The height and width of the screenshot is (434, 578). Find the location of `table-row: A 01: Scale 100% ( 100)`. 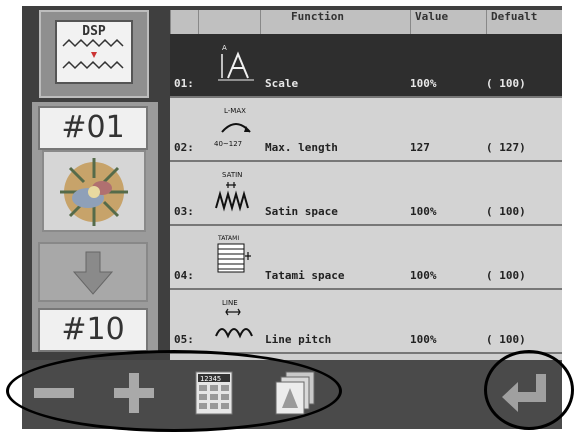

table-row: A 01: Scale 100% ( 100) is located at coordinates (366, 66).